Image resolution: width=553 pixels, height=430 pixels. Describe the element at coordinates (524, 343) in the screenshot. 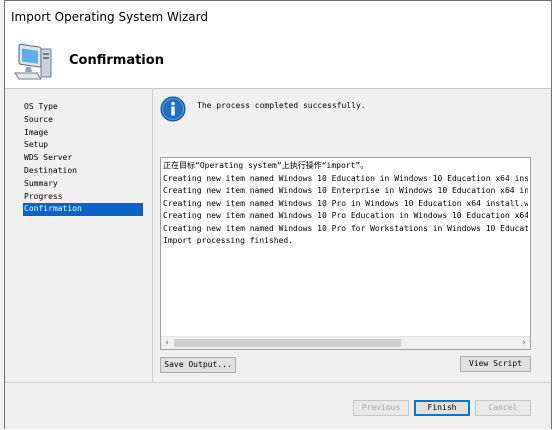

I see `scroll-right-icon: ›` at that location.